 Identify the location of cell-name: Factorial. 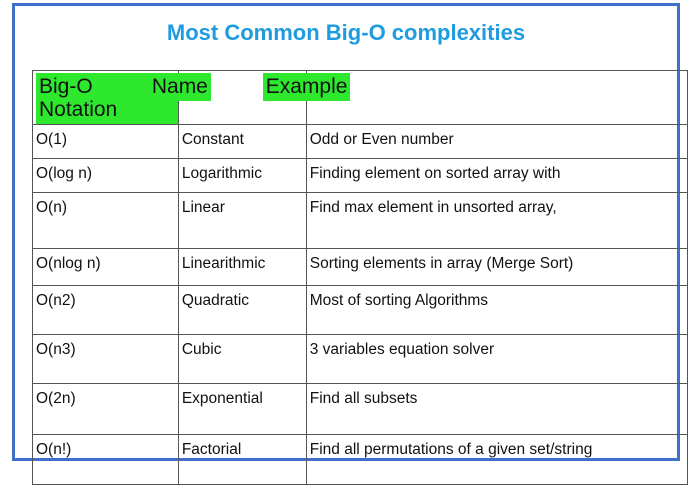
(242, 459).